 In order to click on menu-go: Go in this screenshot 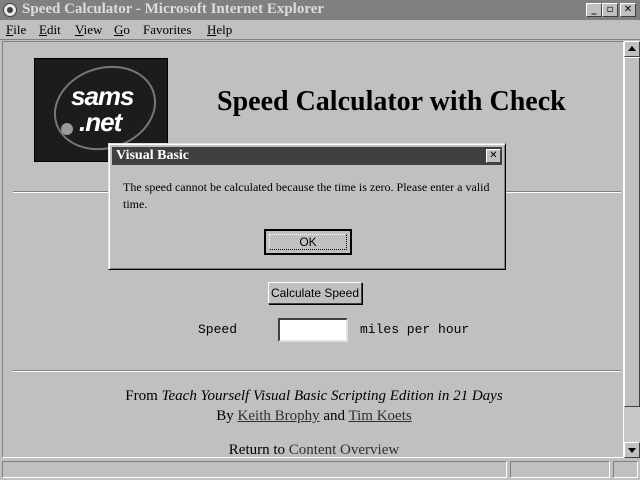, I will do `click(122, 30)`.